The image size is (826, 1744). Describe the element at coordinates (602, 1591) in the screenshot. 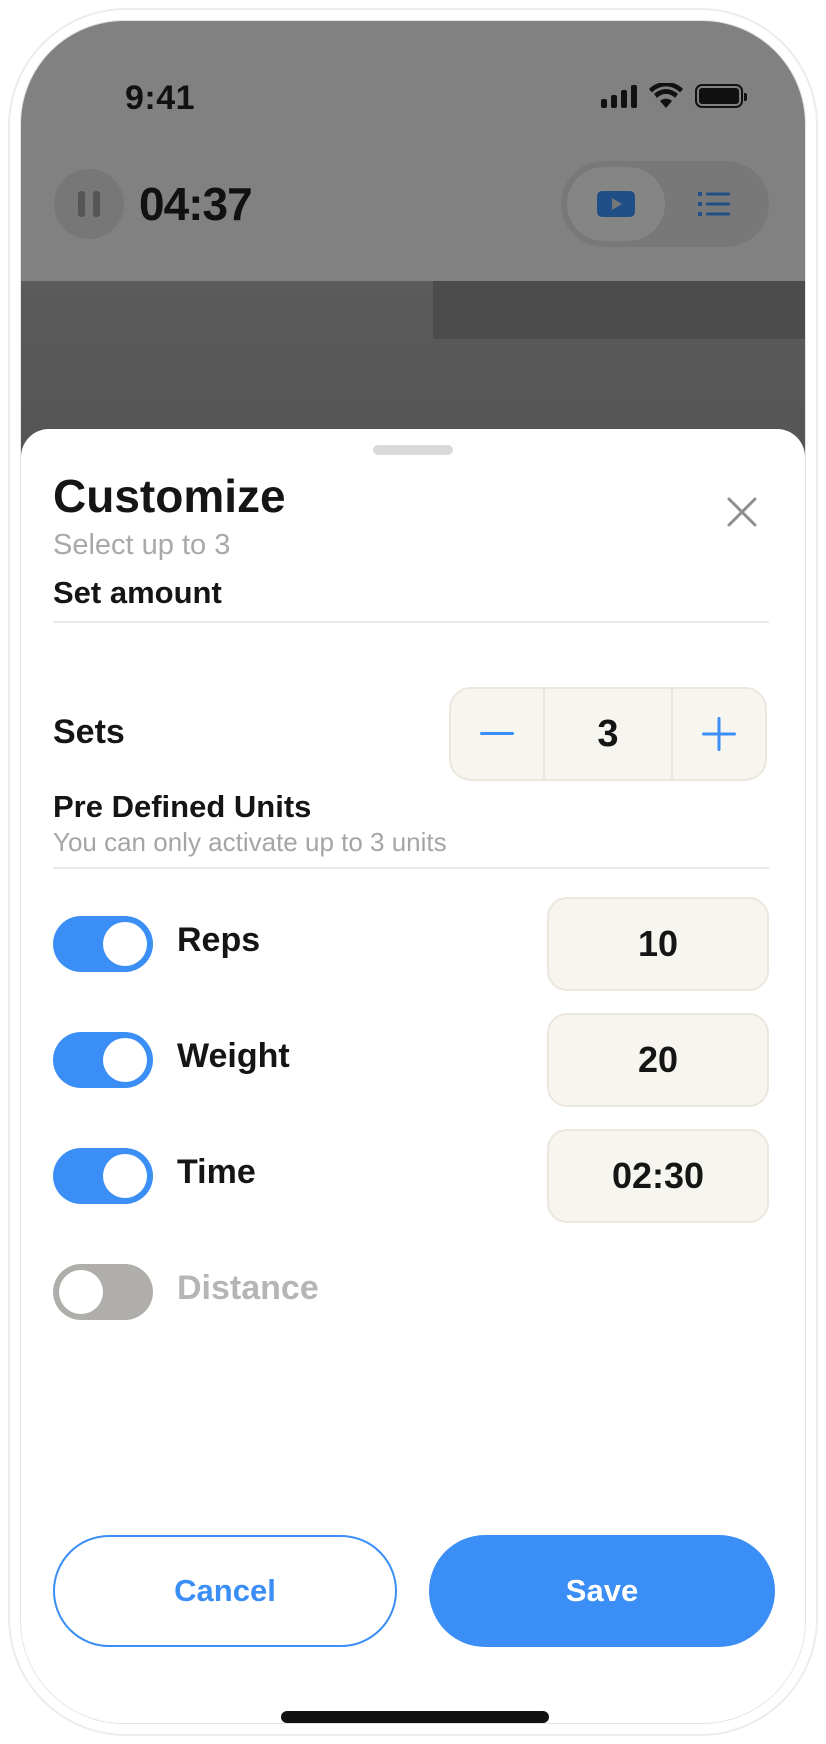

I see `save-button: Save` at that location.